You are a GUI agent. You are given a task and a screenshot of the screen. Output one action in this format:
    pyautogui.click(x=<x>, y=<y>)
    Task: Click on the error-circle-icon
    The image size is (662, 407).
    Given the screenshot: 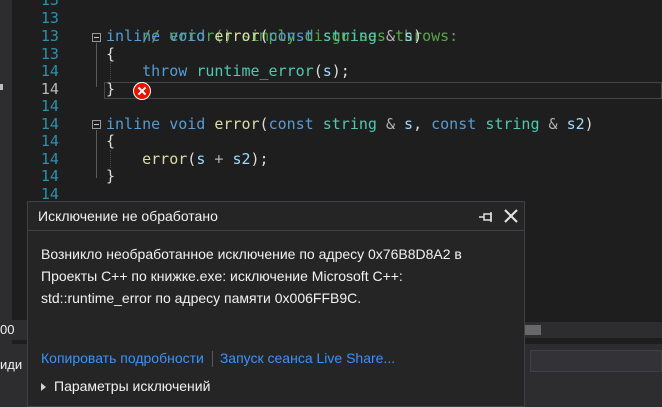 What is the action you would take?
    pyautogui.click(x=142, y=91)
    